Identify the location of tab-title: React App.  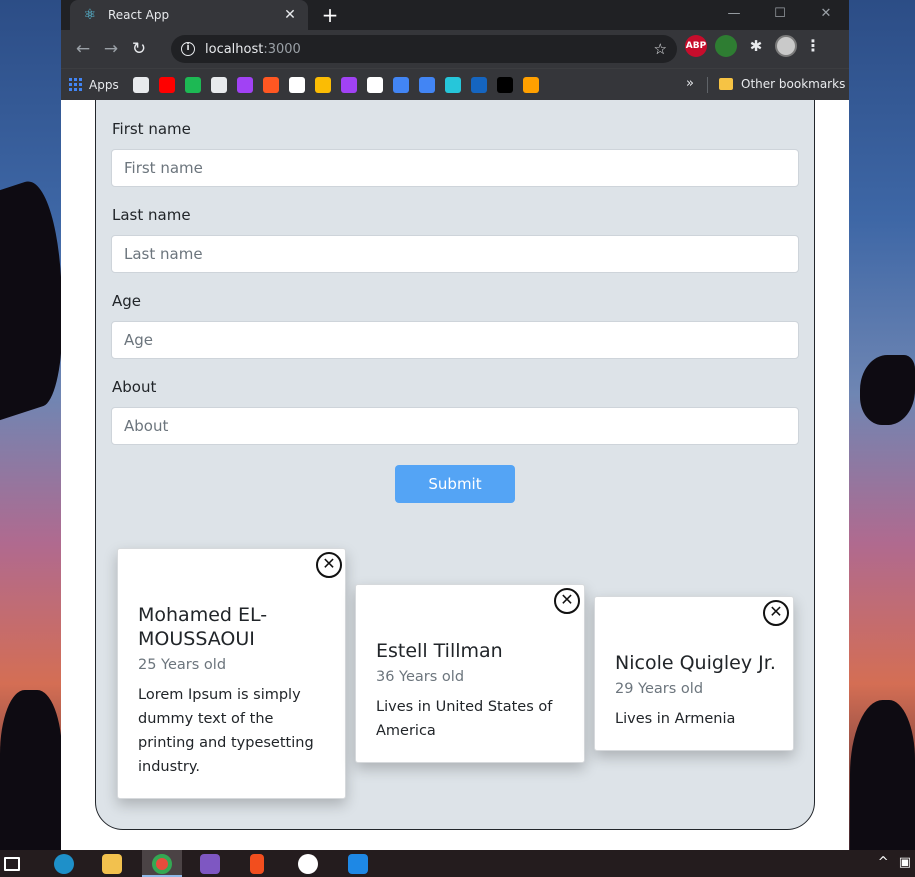
(139, 15).